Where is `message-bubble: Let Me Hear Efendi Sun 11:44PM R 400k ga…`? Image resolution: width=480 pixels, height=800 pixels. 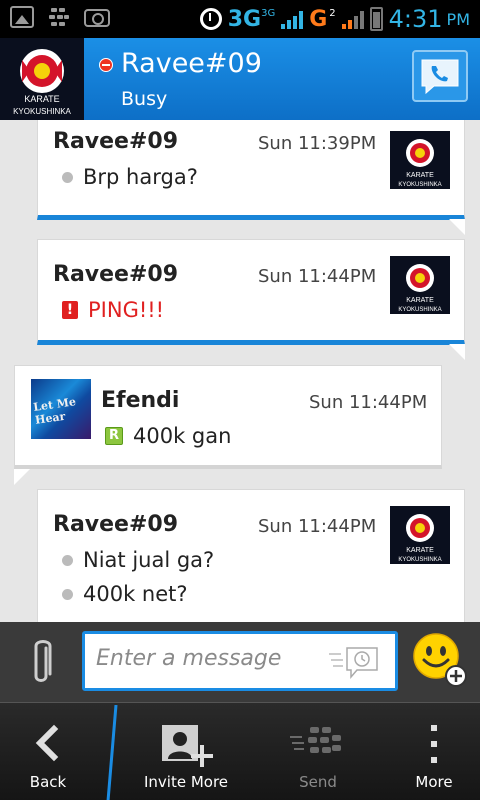 message-bubble: Let Me Hear Efendi Sun 11:44PM R 400k ga… is located at coordinates (228, 425).